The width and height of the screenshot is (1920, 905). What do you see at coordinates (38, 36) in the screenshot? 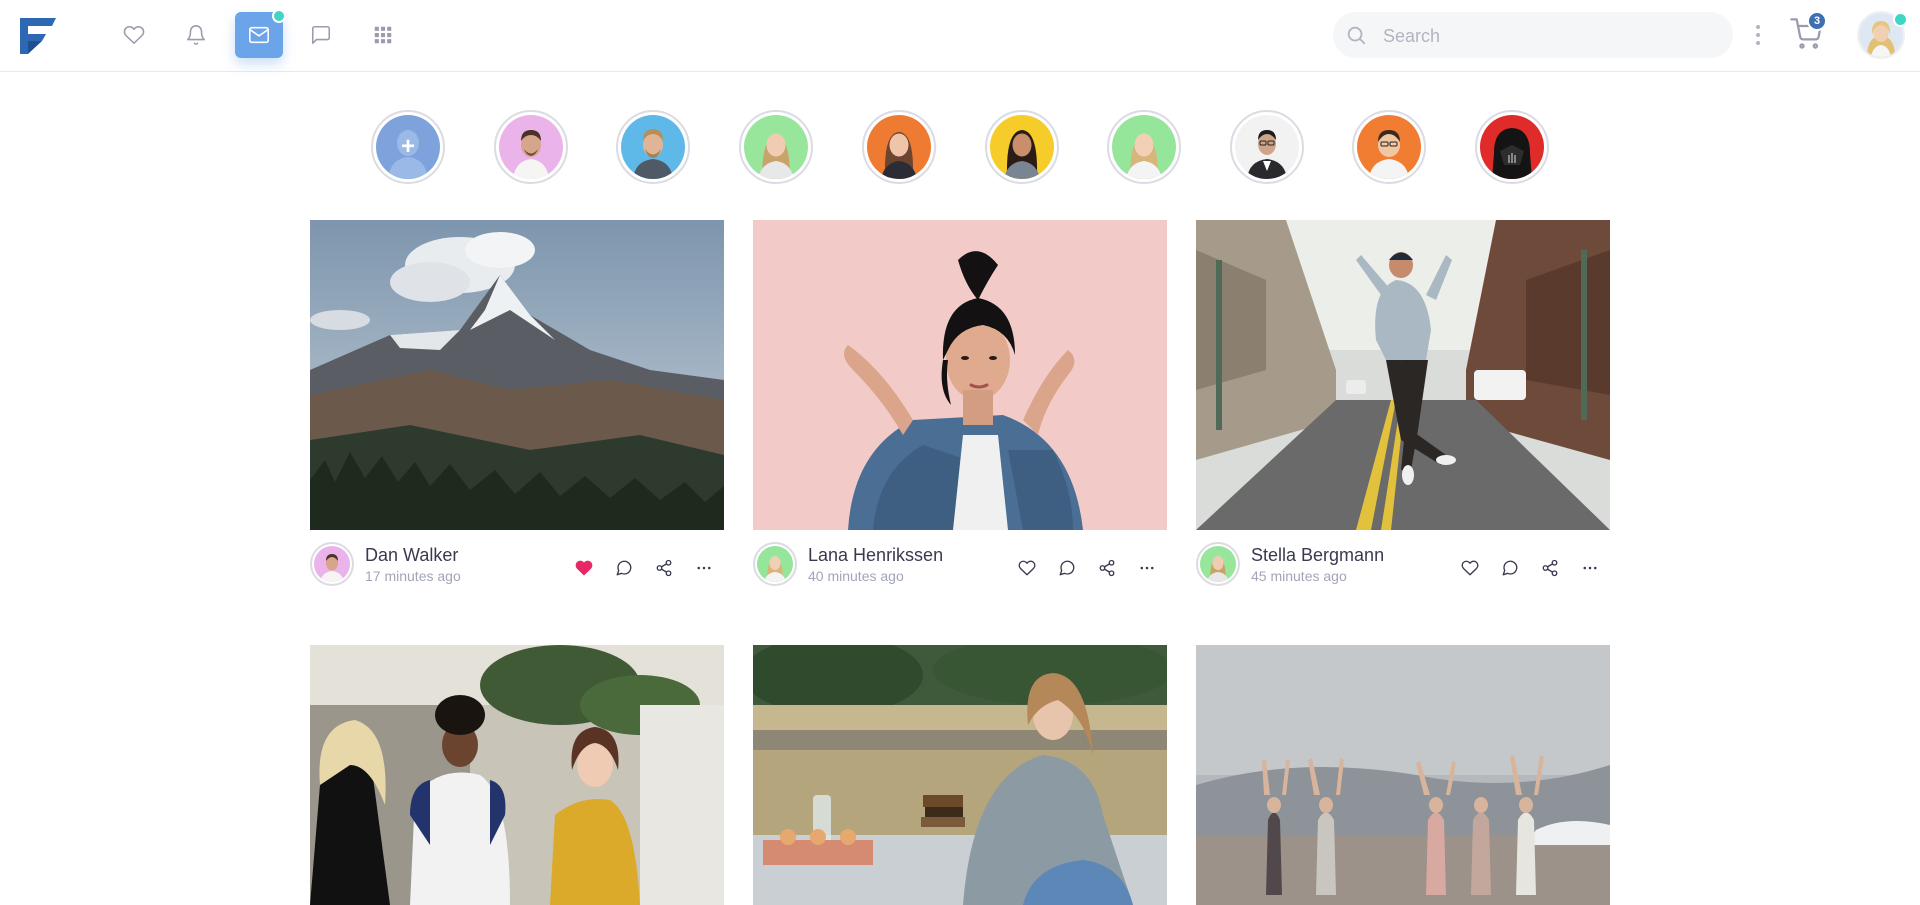
I see `logo-icon` at bounding box center [38, 36].